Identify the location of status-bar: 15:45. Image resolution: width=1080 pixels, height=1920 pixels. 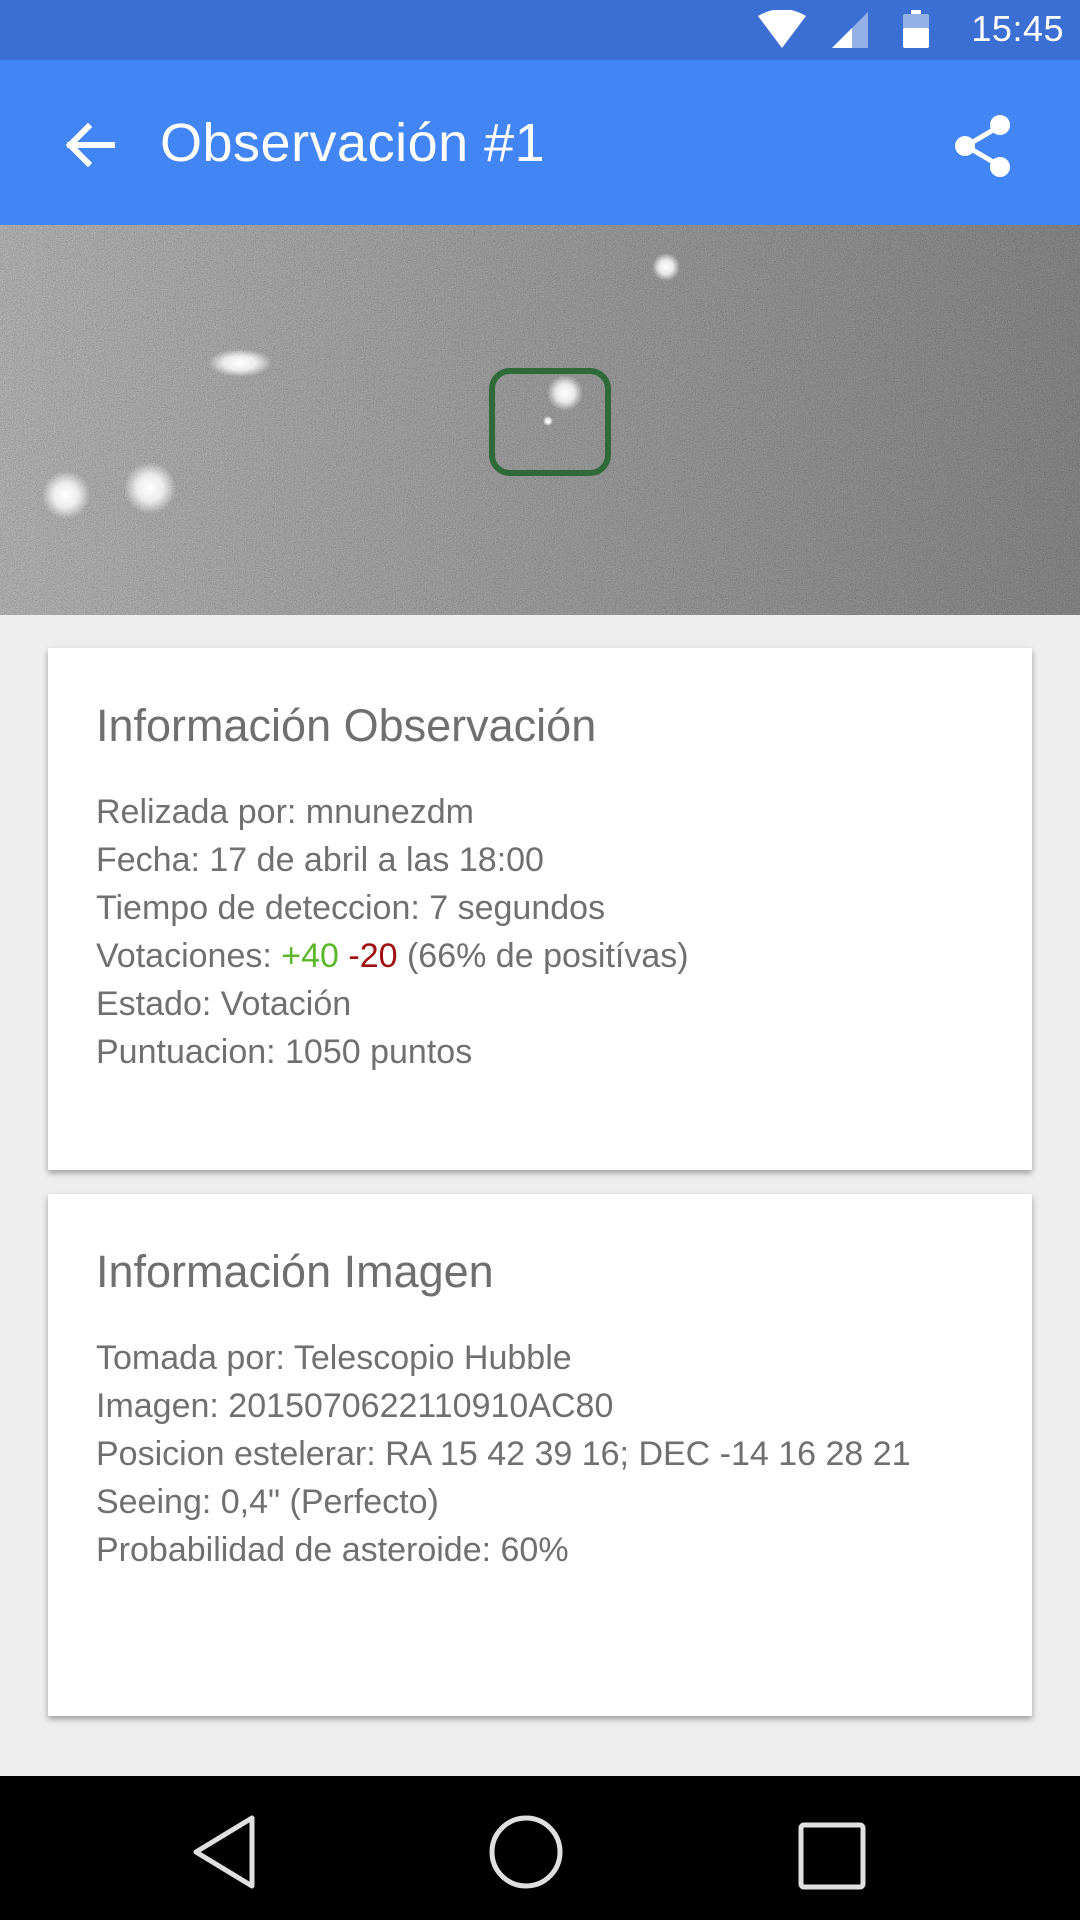
(540, 30).